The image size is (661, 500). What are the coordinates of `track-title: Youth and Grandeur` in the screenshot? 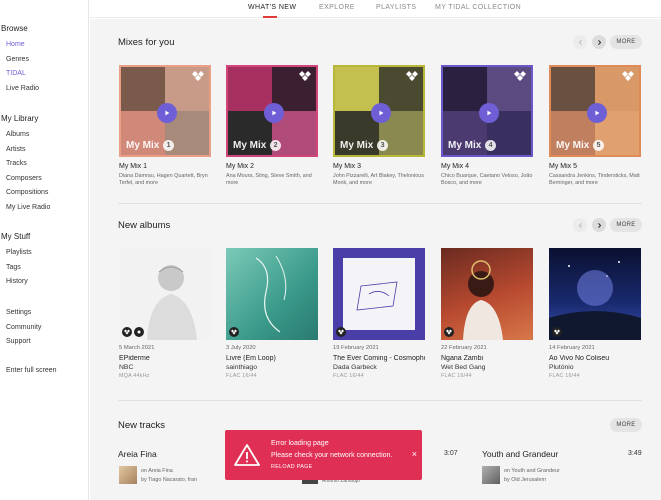 It's located at (520, 454).